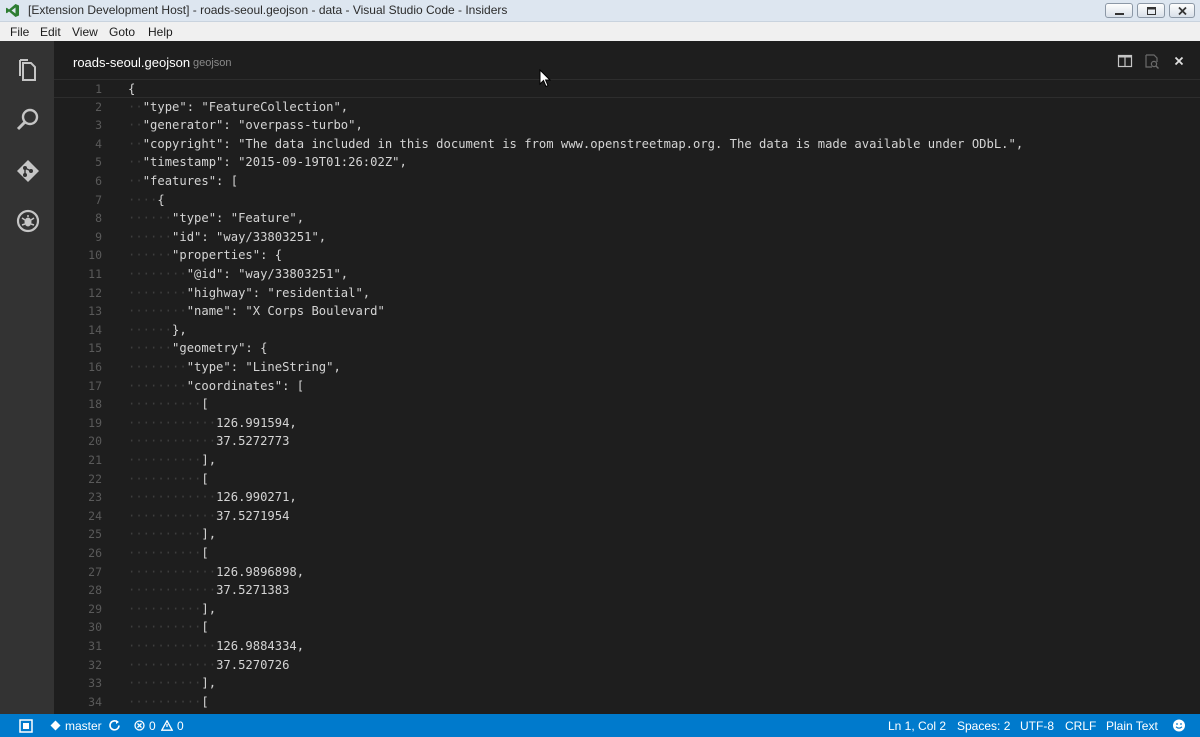  I want to click on cursor-position: Ln 1, Col 2, so click(917, 726).